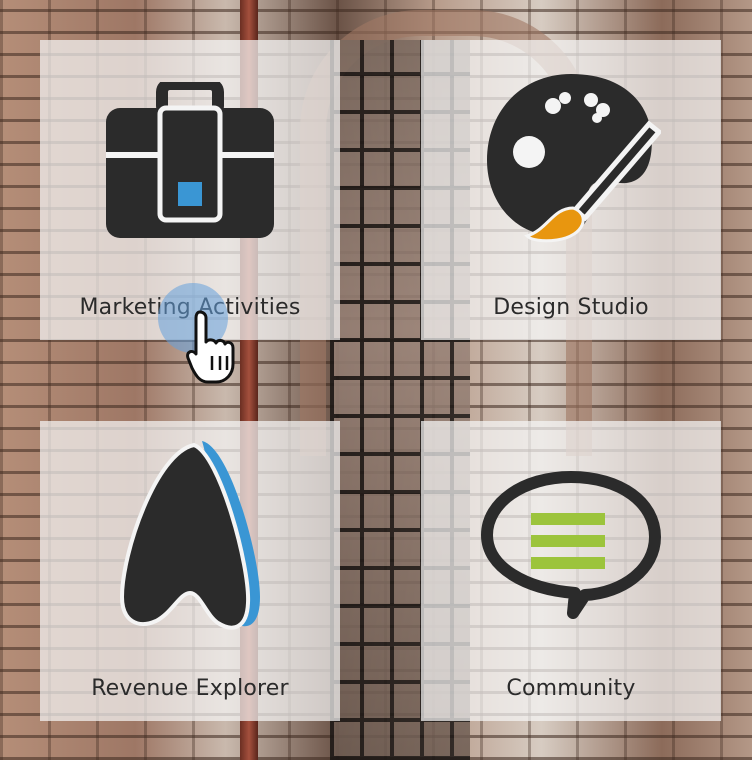 This screenshot has height=760, width=752. What do you see at coordinates (210, 347) in the screenshot?
I see `hand-pointer-icon` at bounding box center [210, 347].